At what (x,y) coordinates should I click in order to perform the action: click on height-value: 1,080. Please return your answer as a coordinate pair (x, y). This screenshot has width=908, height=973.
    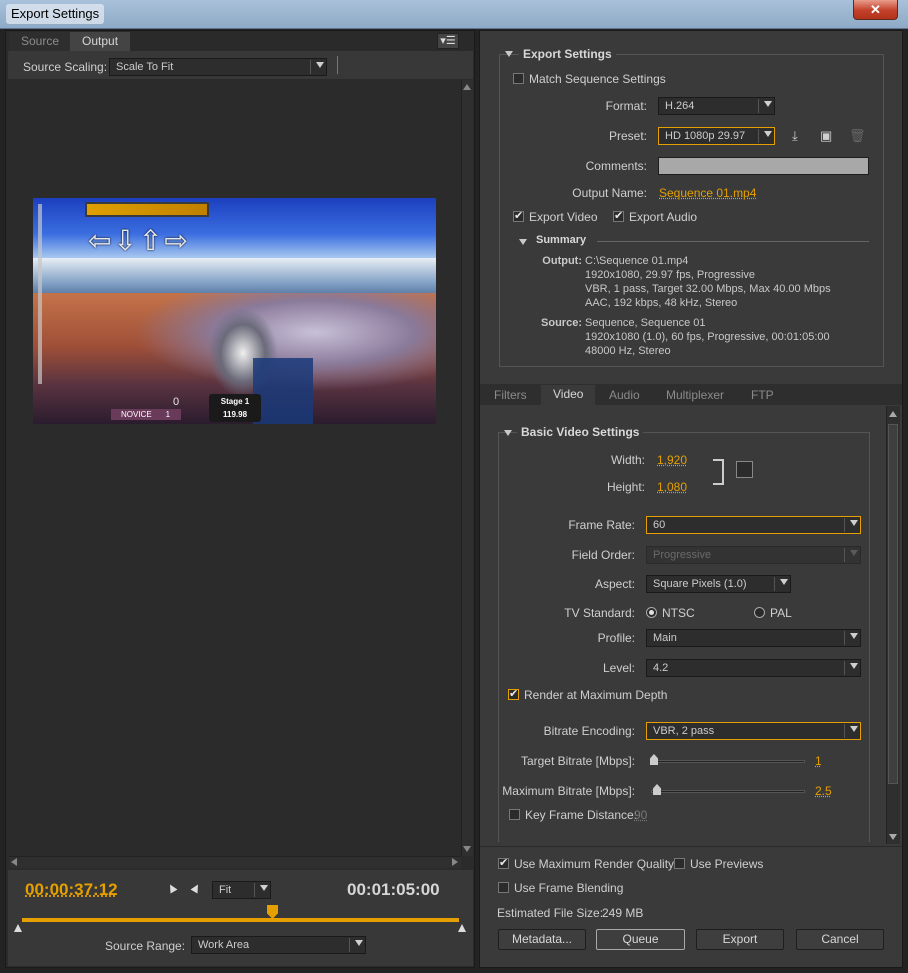
    Looking at the image, I should click on (672, 487).